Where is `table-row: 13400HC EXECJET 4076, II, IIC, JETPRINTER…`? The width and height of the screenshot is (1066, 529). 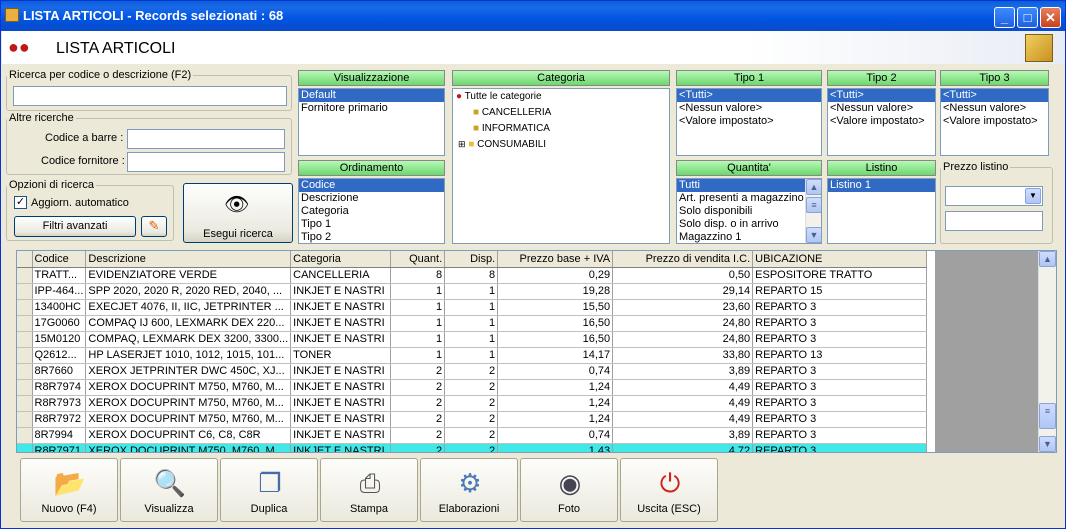
table-row: 13400HC EXECJET 4076, II, IIC, JETPRINTER… is located at coordinates (472, 307).